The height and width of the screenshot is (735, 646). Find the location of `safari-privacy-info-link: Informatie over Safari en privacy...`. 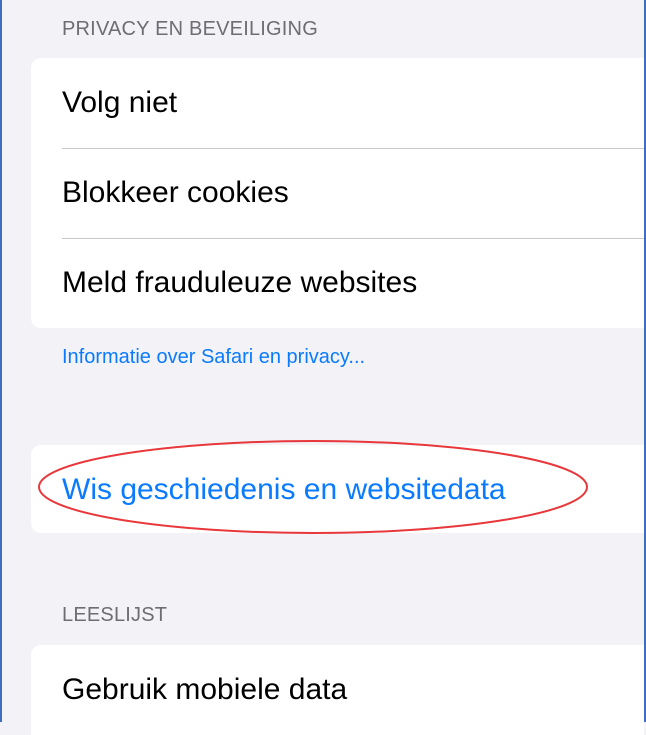

safari-privacy-info-link: Informatie over Safari en privacy... is located at coordinates (213, 357).